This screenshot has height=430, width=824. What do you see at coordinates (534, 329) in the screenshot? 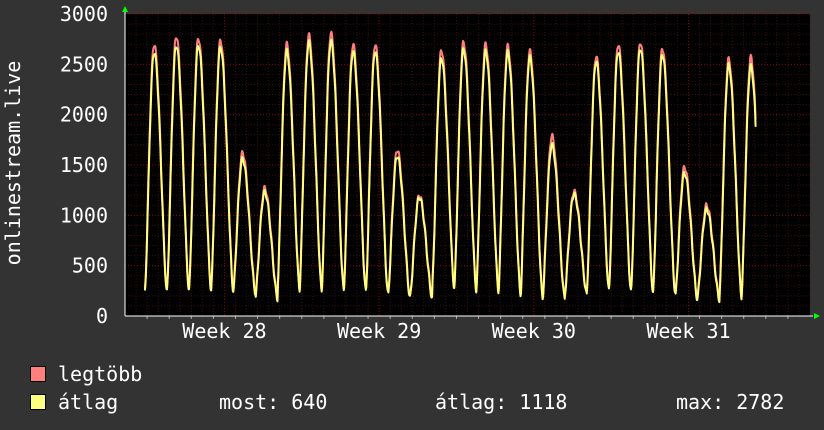
I see `x-tick-label: Week 30` at bounding box center [534, 329].